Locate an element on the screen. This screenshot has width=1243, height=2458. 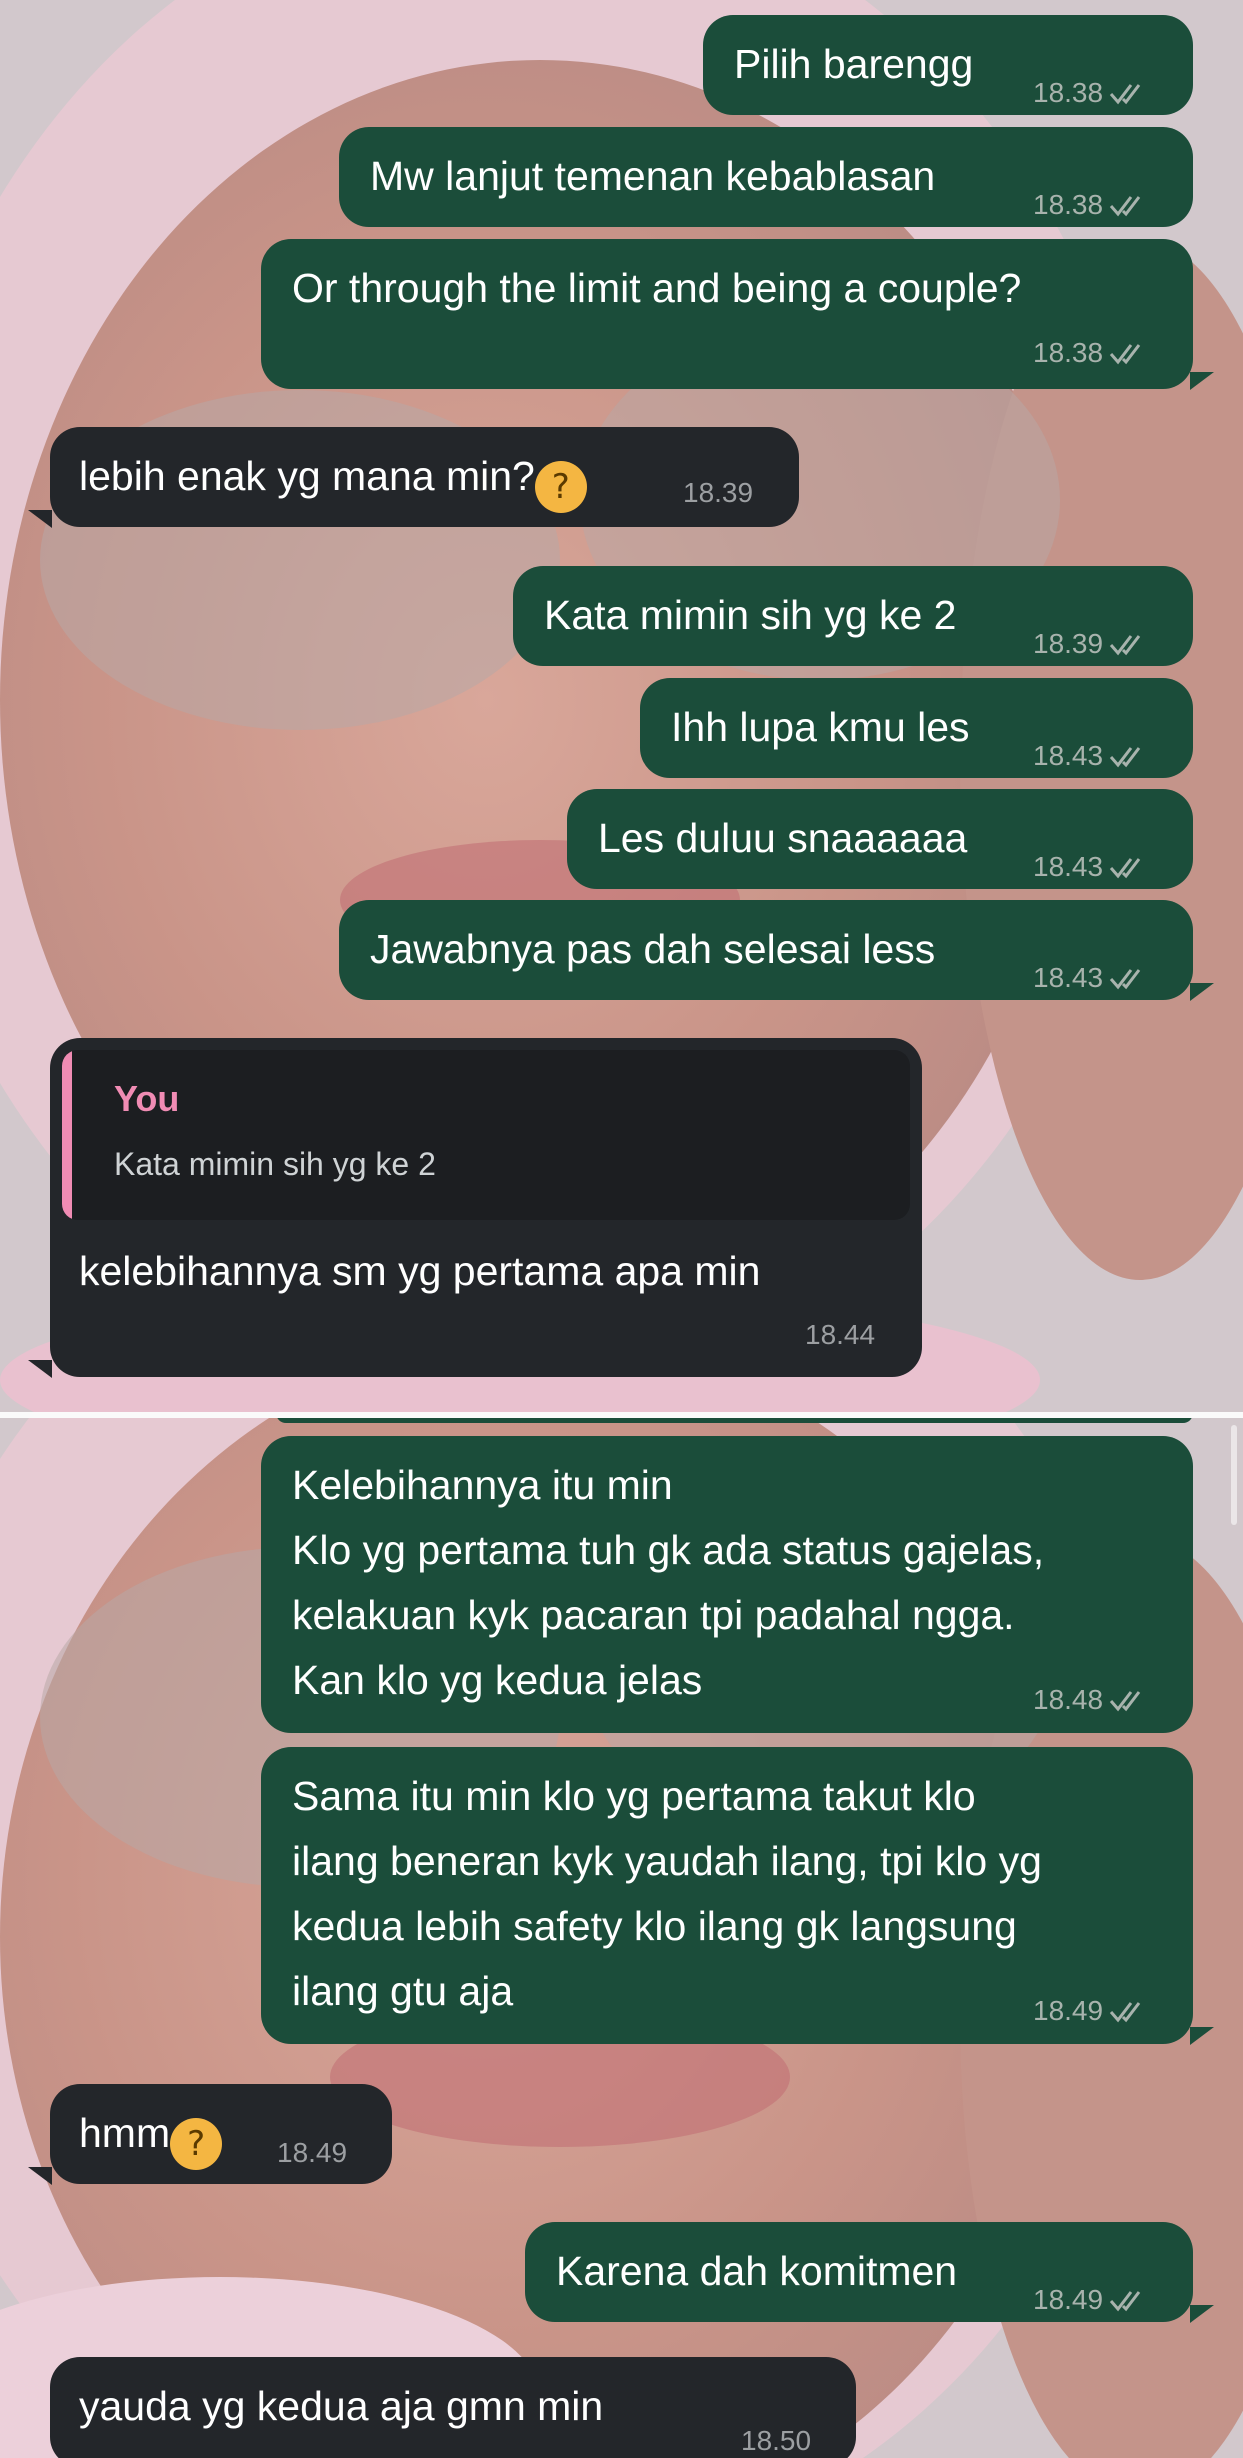
message-time: 18.50 is located at coordinates (776, 2440).